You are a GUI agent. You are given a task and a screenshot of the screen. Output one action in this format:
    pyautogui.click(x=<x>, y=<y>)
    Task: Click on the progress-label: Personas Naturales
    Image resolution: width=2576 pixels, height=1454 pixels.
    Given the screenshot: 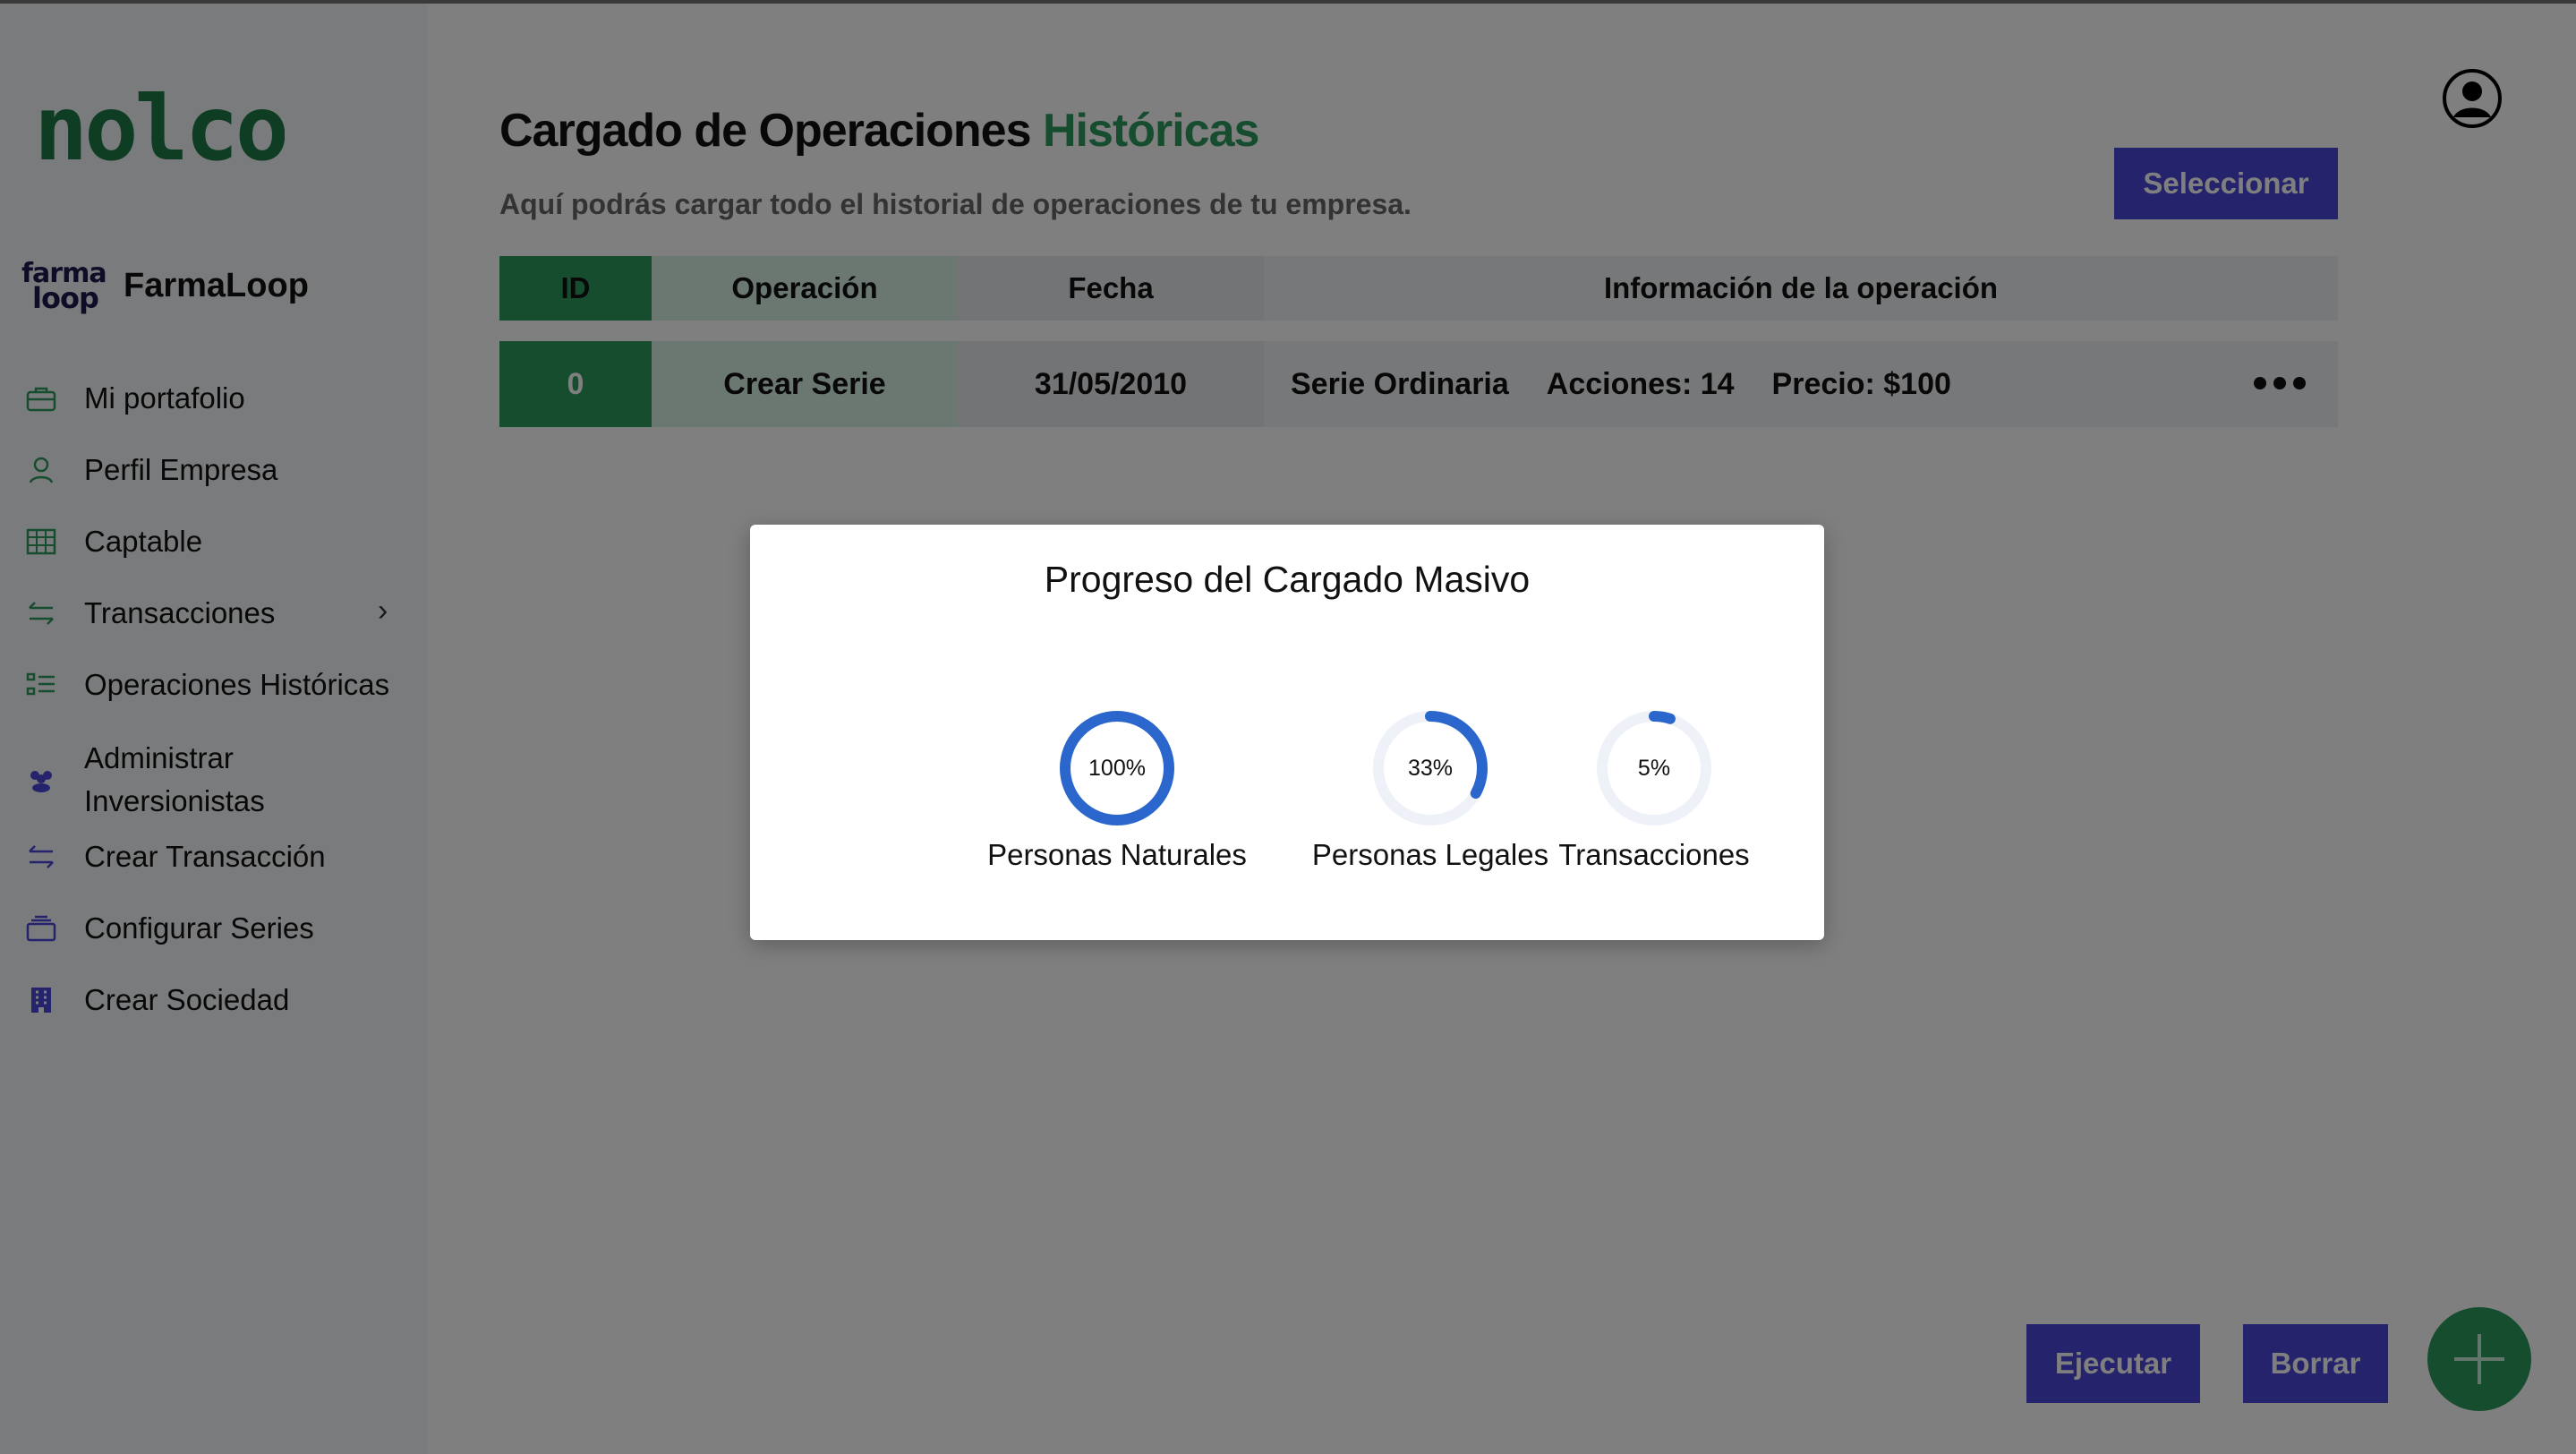 What is the action you would take?
    pyautogui.click(x=1117, y=854)
    